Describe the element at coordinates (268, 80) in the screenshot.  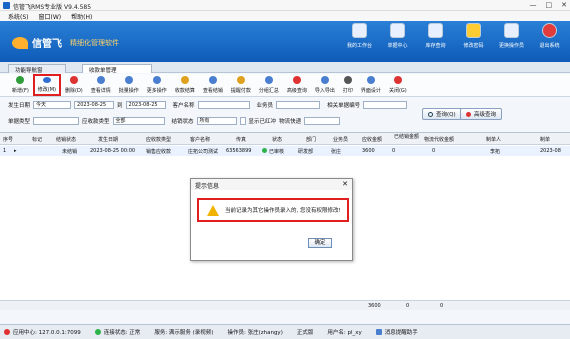
I see `group-icon` at that location.